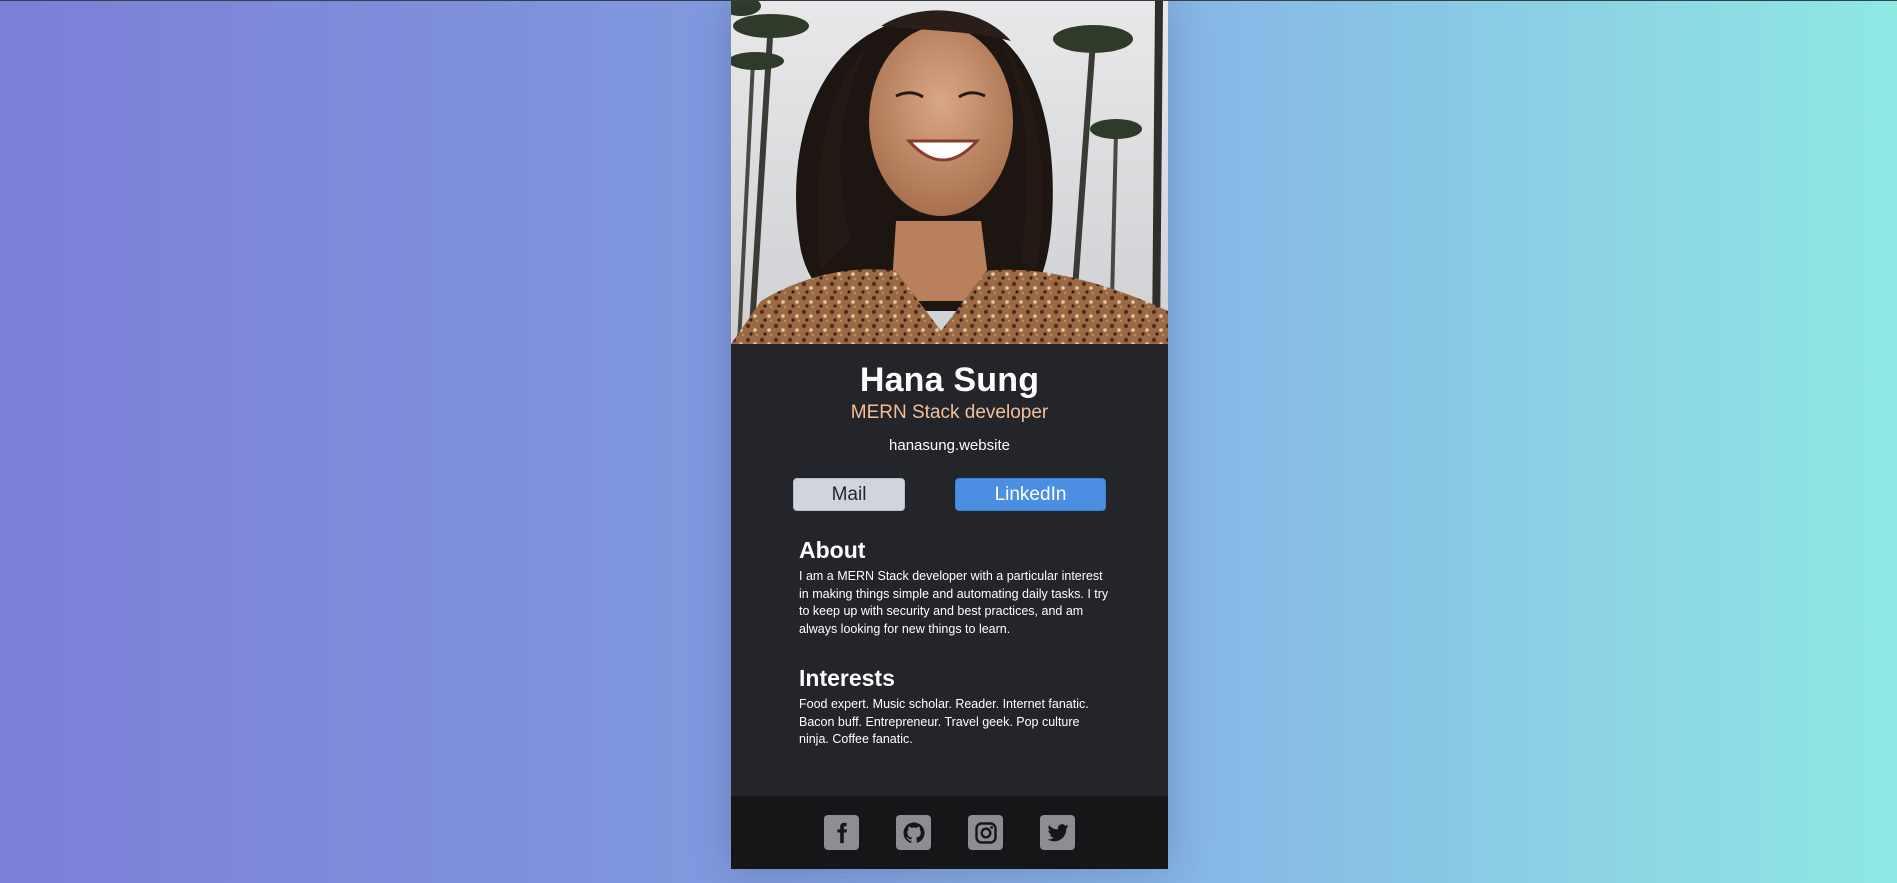 Image resolution: width=1897 pixels, height=883 pixels. What do you see at coordinates (1057, 832) in the screenshot?
I see `twitter-icon` at bounding box center [1057, 832].